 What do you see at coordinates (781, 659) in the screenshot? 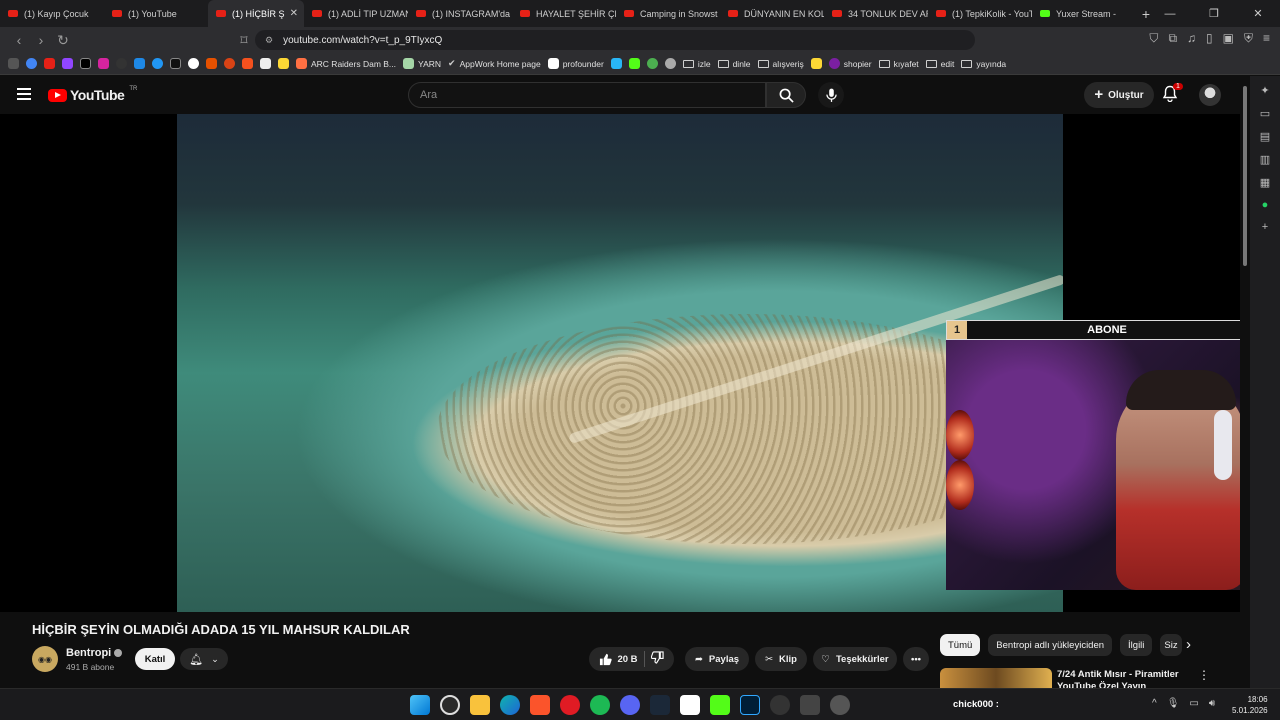
I see `clip-button: ✂ Klip` at bounding box center [781, 659].